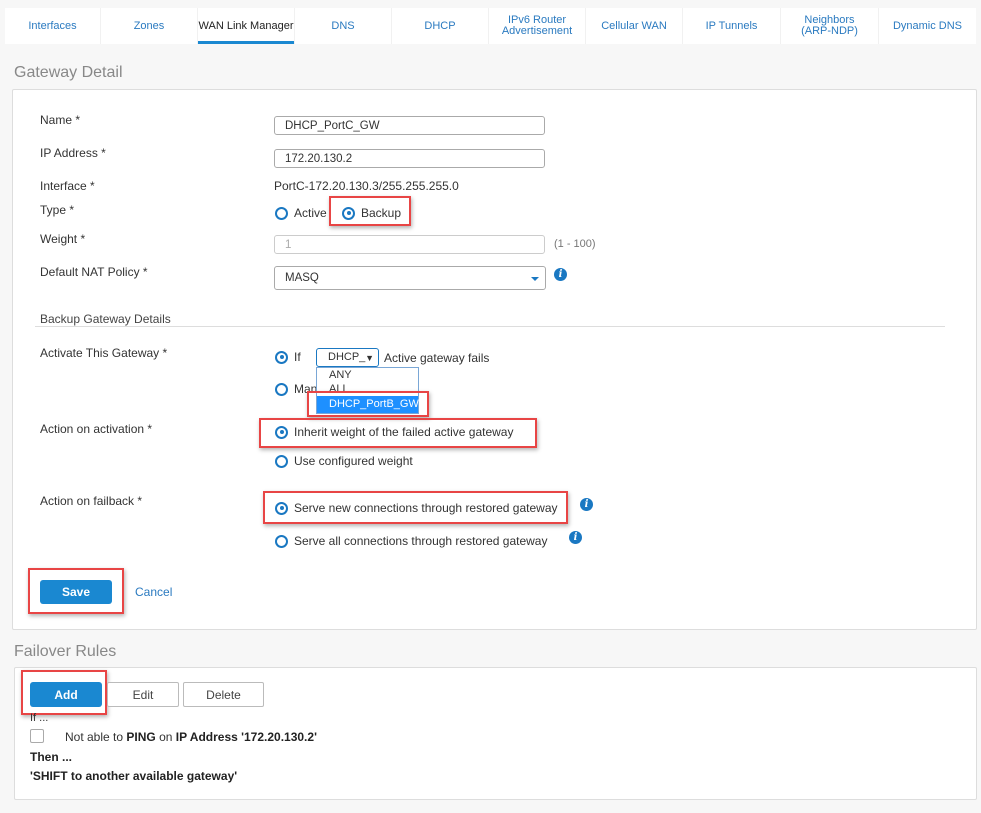  What do you see at coordinates (297, 357) in the screenshot?
I see `activate-if-label: If` at bounding box center [297, 357].